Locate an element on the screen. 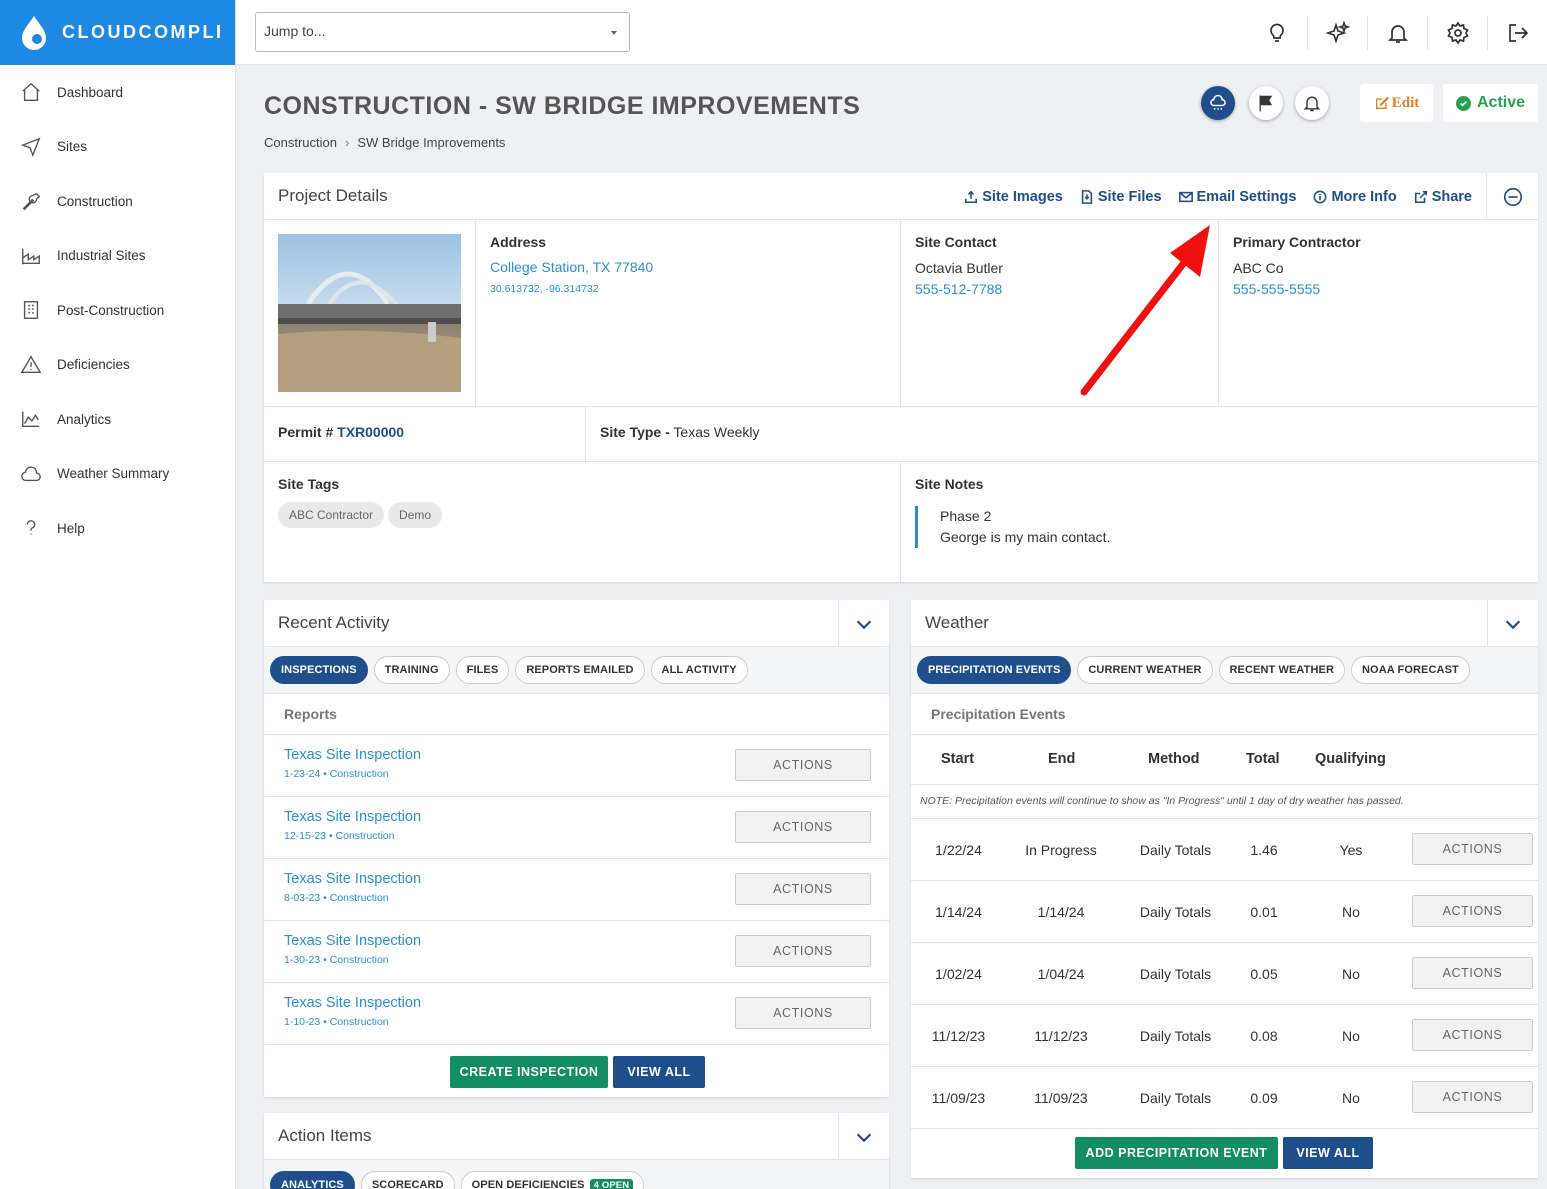  coordinates-link: 30.613732, -96.314732 is located at coordinates (688, 289).